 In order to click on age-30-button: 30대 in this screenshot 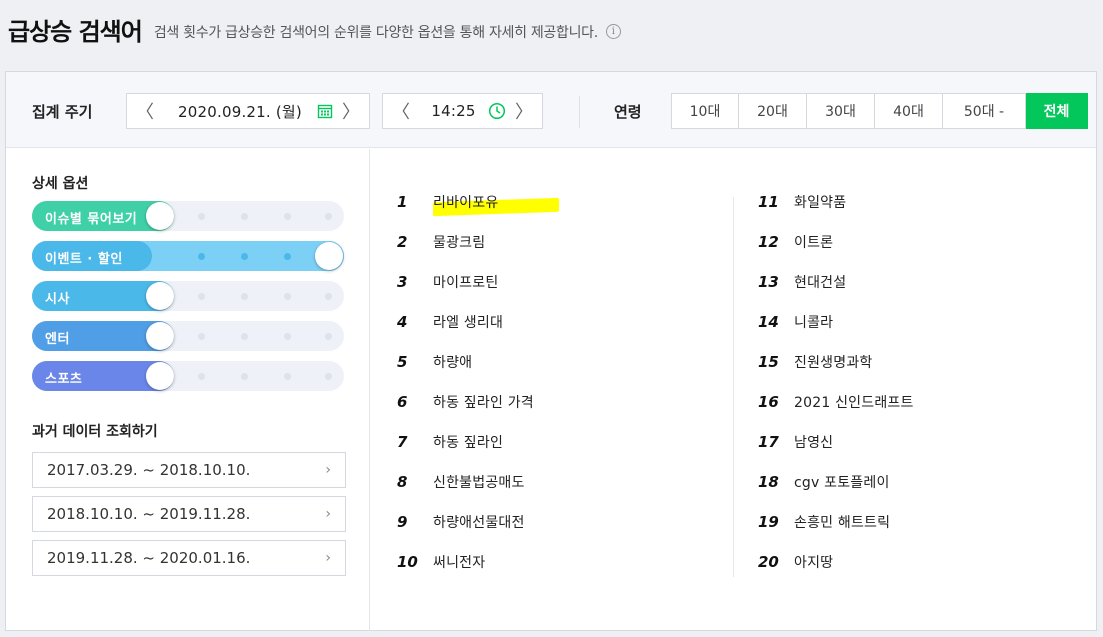, I will do `click(841, 111)`.